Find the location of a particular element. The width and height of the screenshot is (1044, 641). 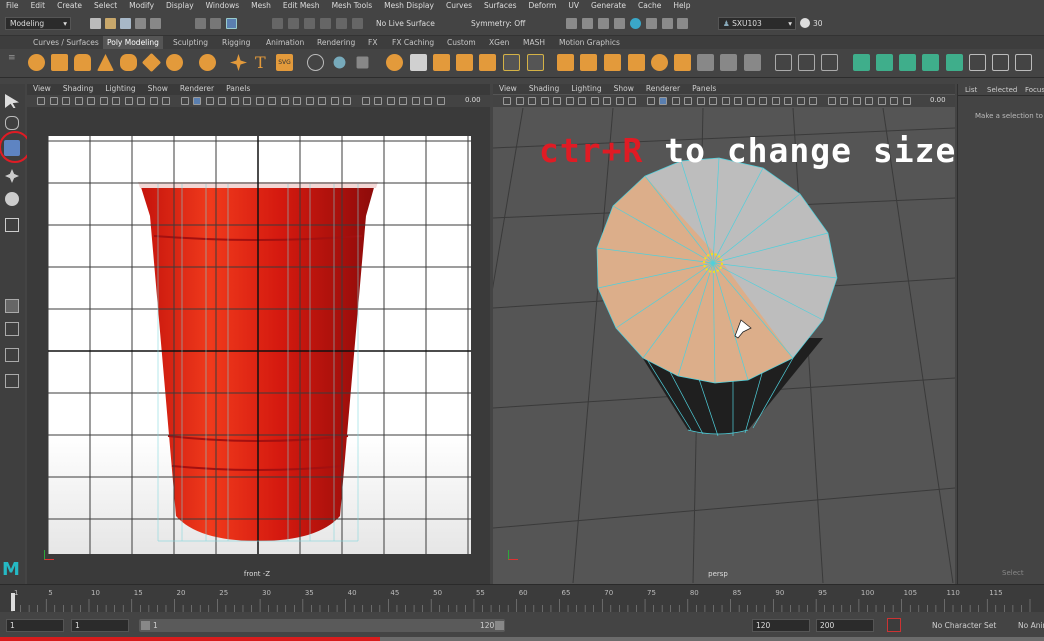

fill-hole-icon is located at coordinates (636, 62).